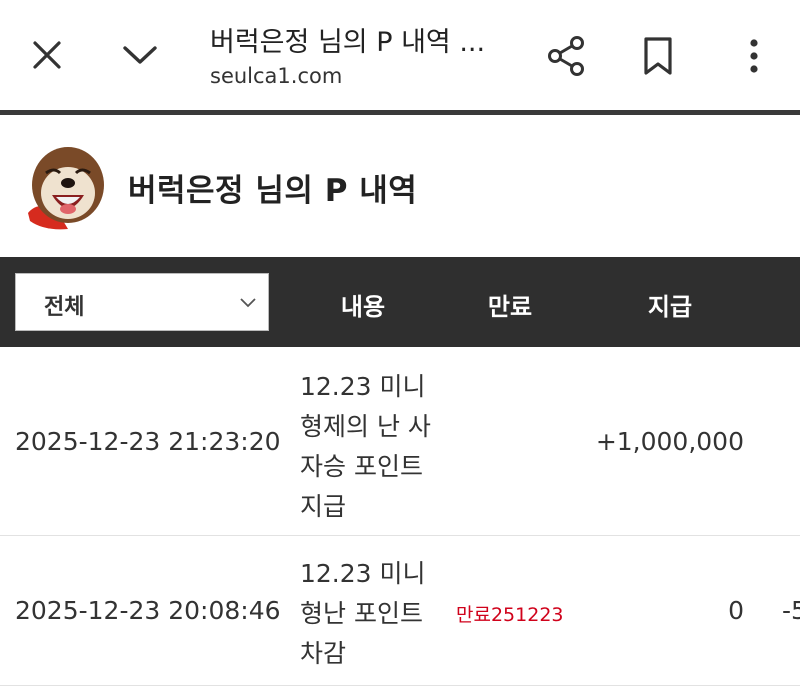  What do you see at coordinates (363, 307) in the screenshot?
I see `column-header-content: 내용` at bounding box center [363, 307].